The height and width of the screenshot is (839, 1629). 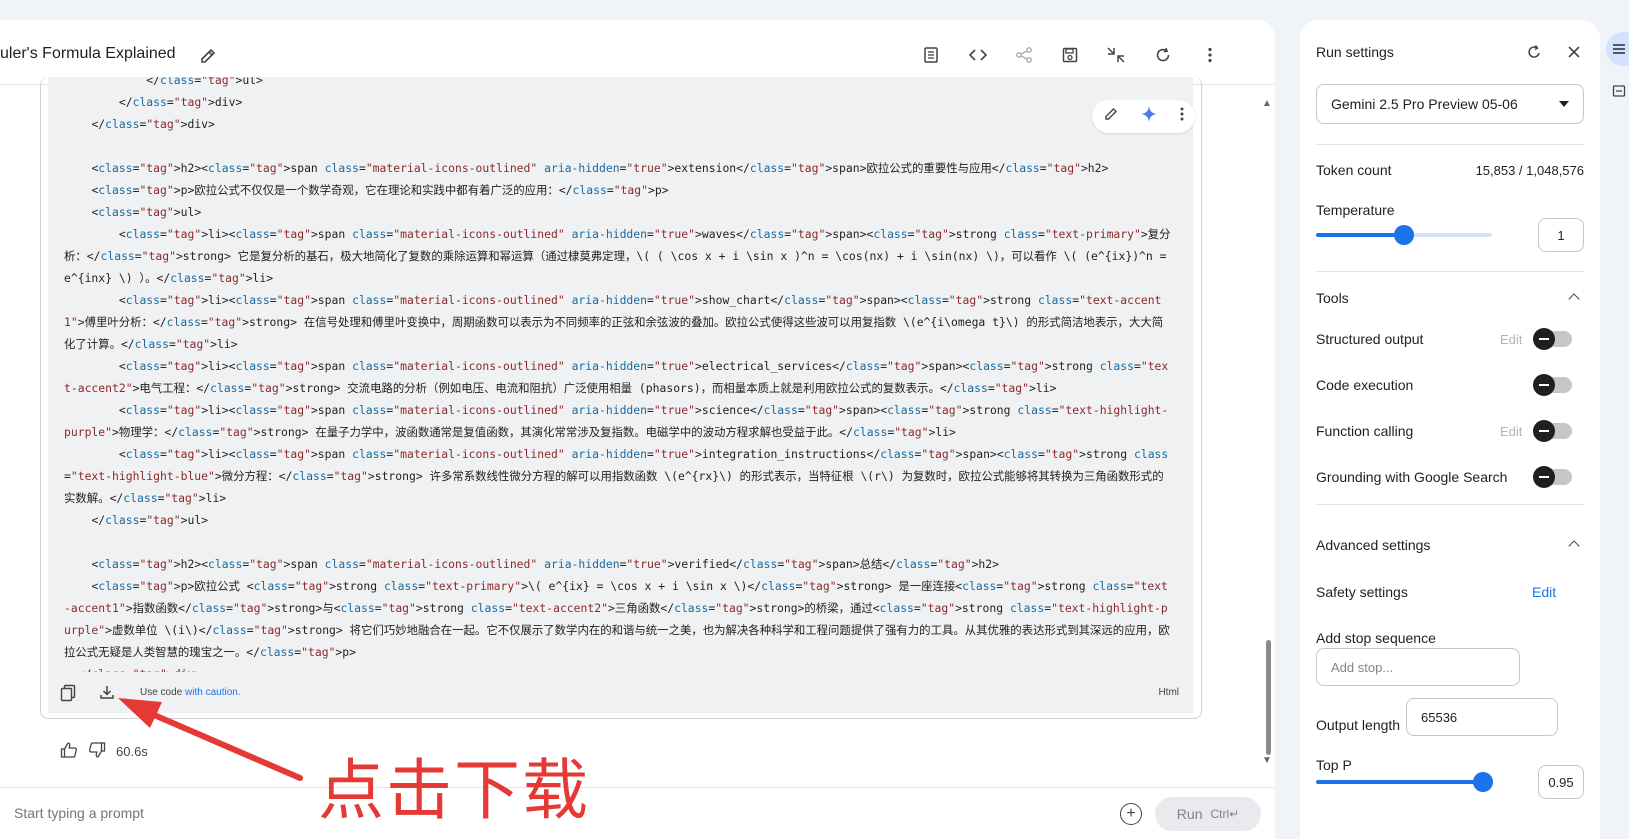 What do you see at coordinates (1208, 814) in the screenshot?
I see `run-button: Run Ctrl↵` at bounding box center [1208, 814].